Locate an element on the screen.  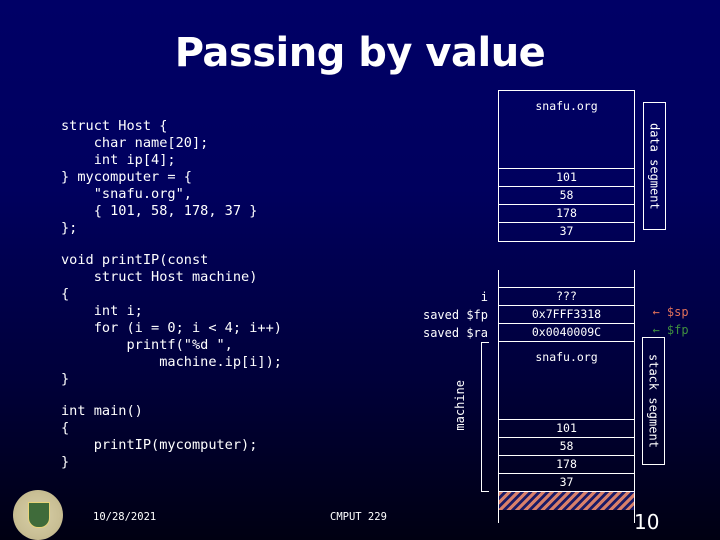
stack-ip-cell: 58 is located at coordinates (566, 447).